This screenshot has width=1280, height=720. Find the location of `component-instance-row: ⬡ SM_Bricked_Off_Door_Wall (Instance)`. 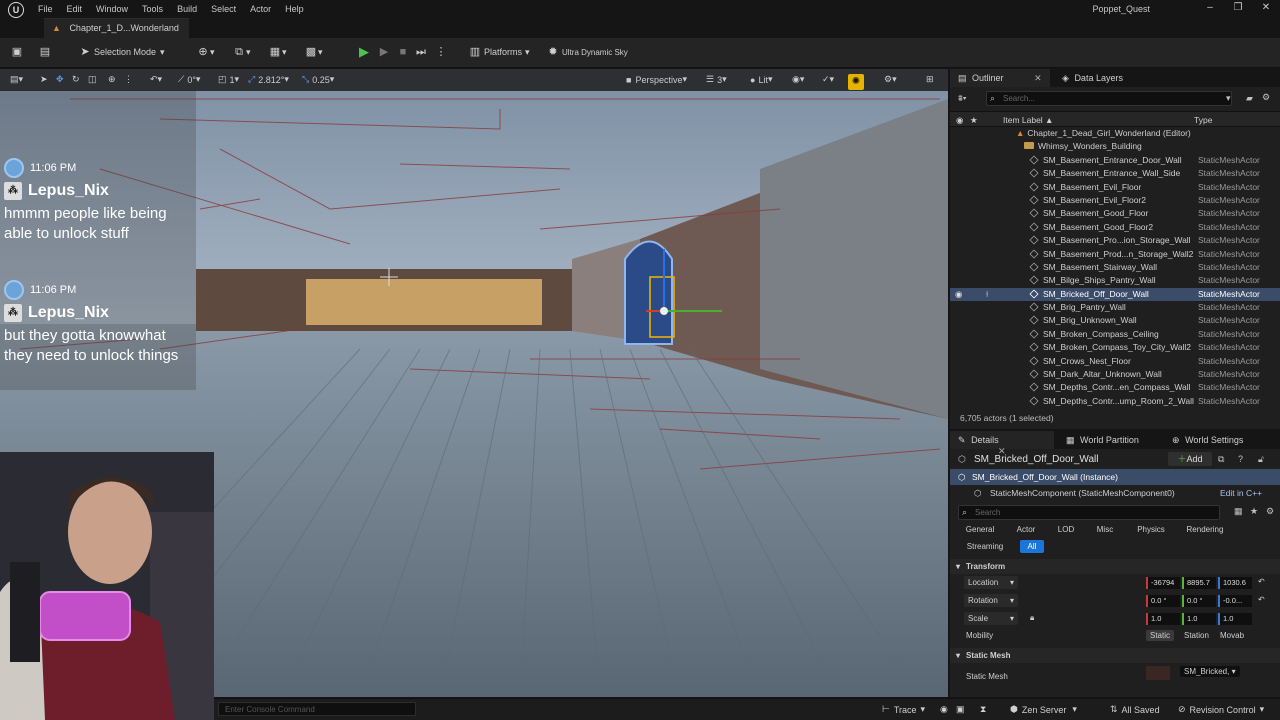

component-instance-row: ⬡ SM_Bricked_Off_Door_Wall (Instance) is located at coordinates (1115, 477).